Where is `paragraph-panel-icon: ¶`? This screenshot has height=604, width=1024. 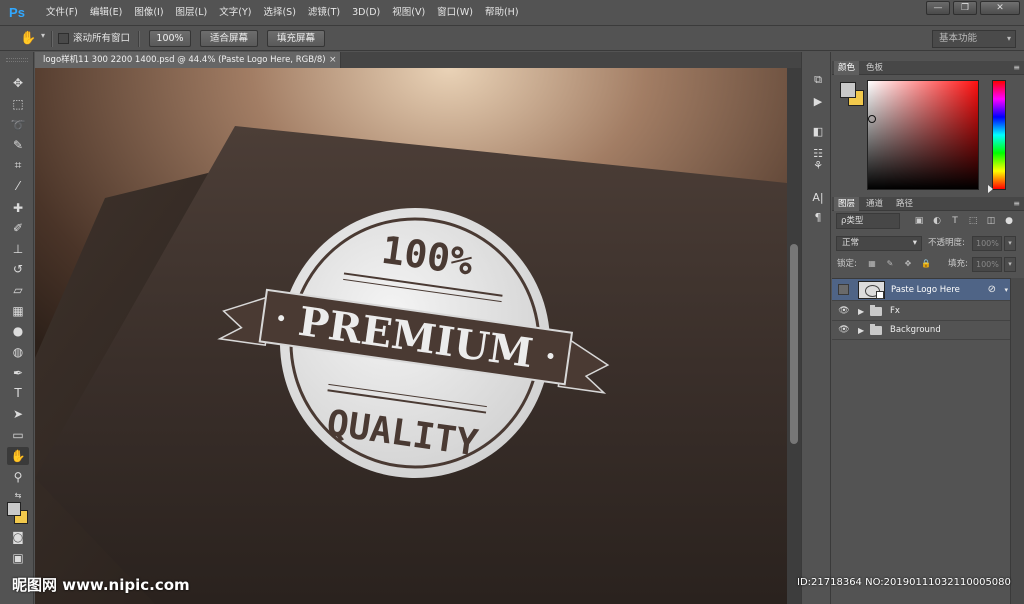 paragraph-panel-icon: ¶ is located at coordinates (818, 218).